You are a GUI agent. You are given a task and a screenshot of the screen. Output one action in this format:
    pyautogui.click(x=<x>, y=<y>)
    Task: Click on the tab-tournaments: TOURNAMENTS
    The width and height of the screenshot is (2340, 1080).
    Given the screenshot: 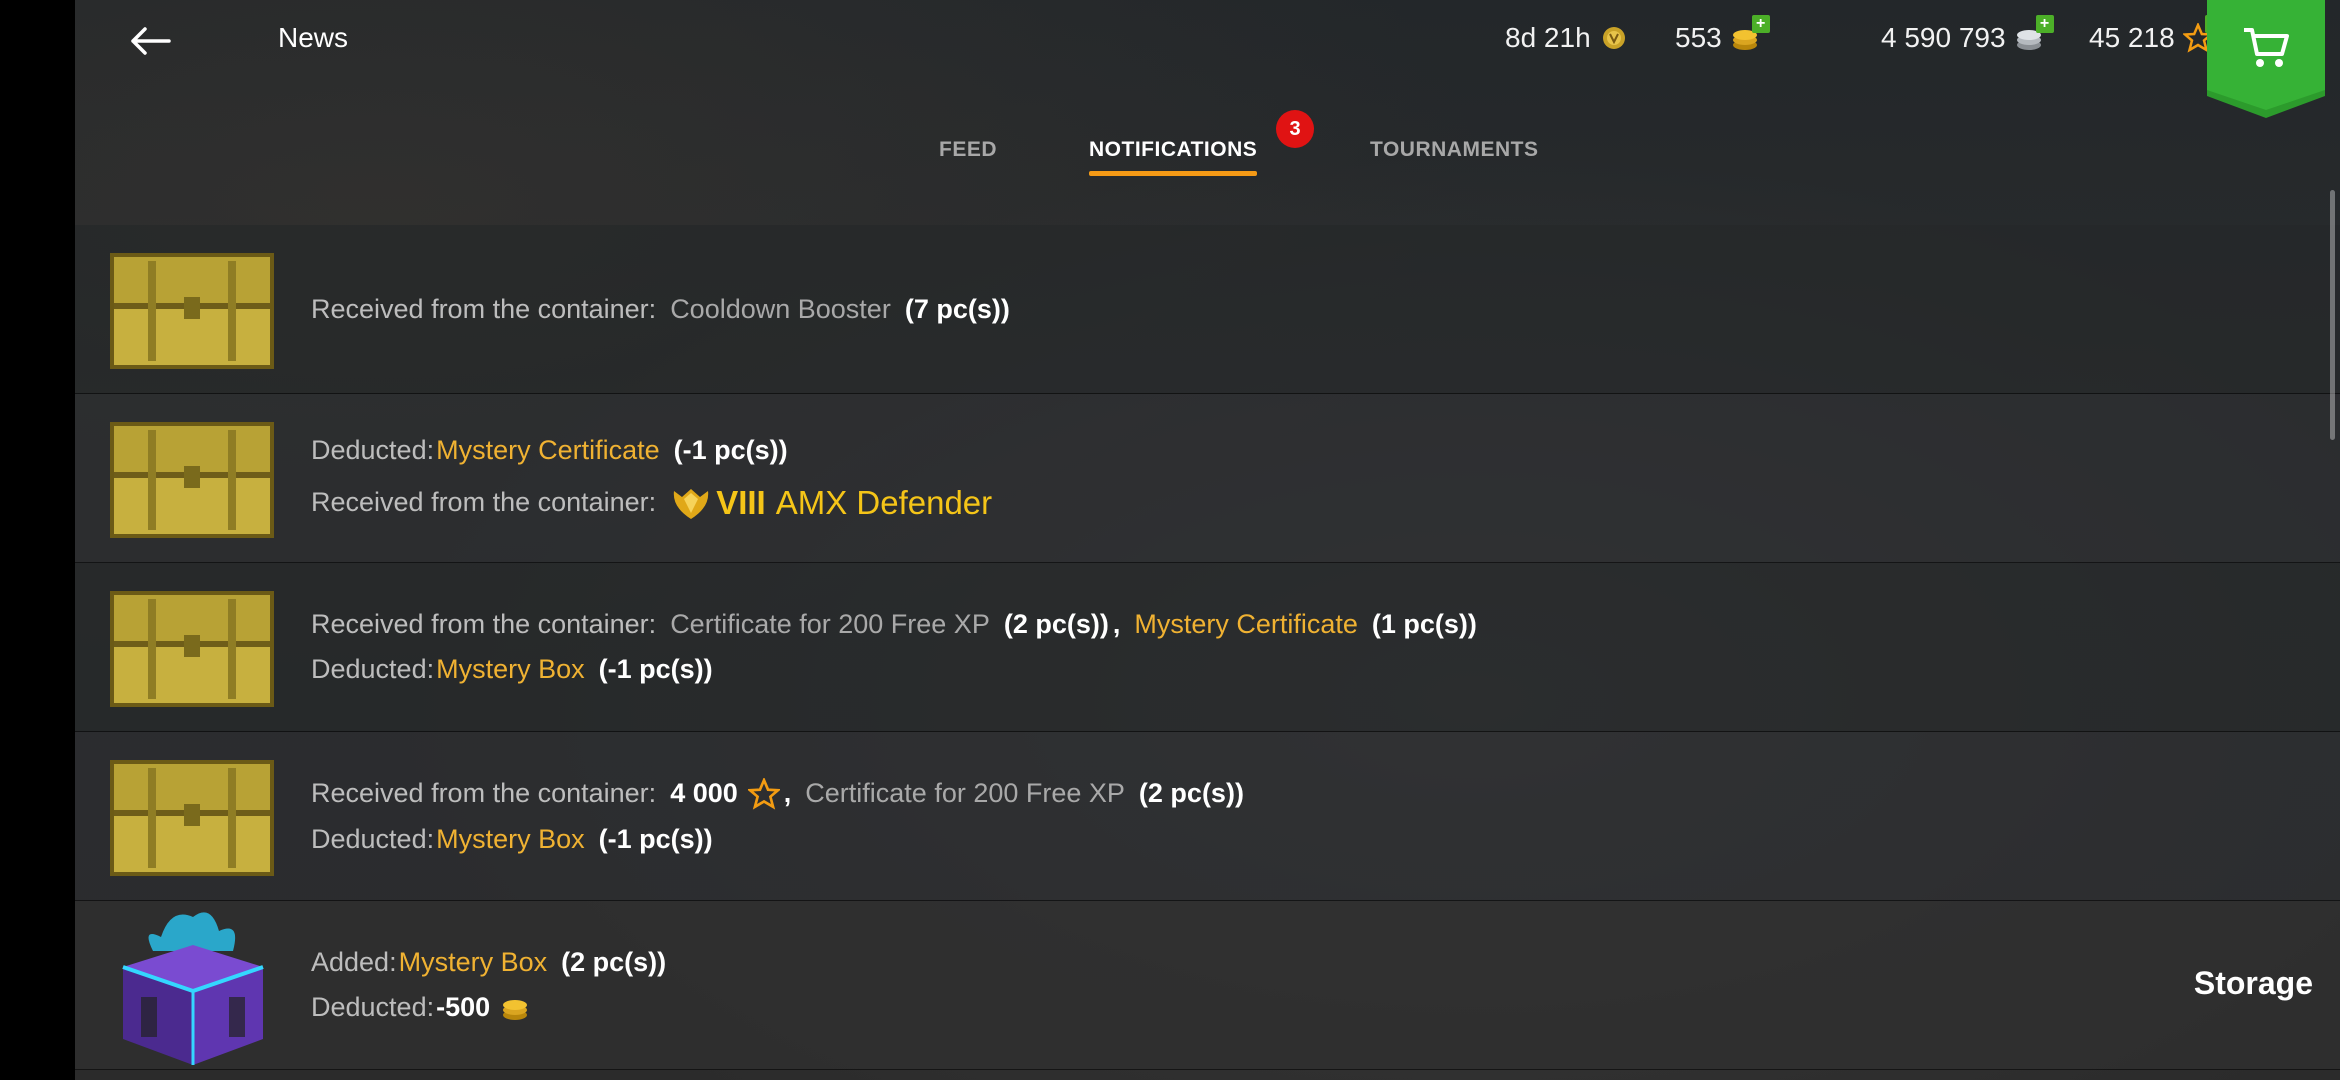 What is the action you would take?
    pyautogui.click(x=1454, y=150)
    